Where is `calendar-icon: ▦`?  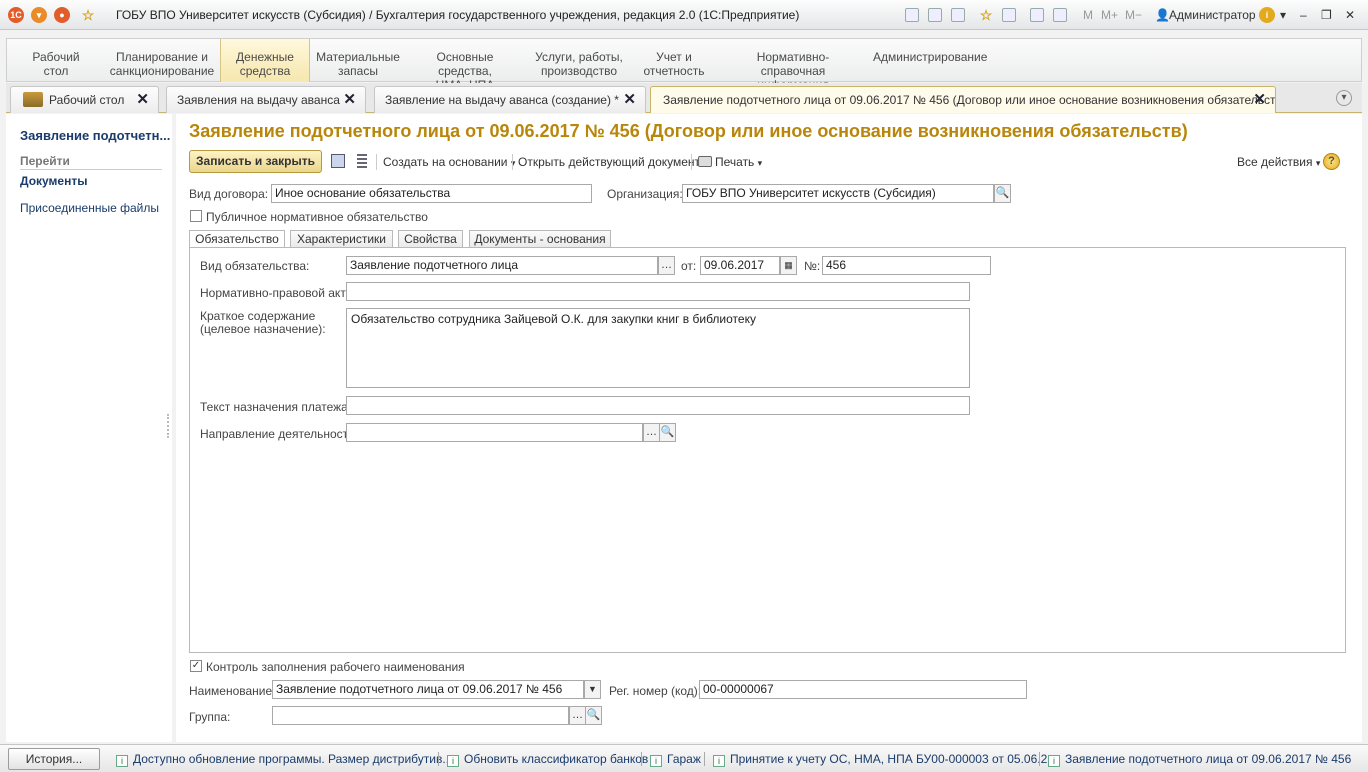 calendar-icon: ▦ is located at coordinates (788, 265).